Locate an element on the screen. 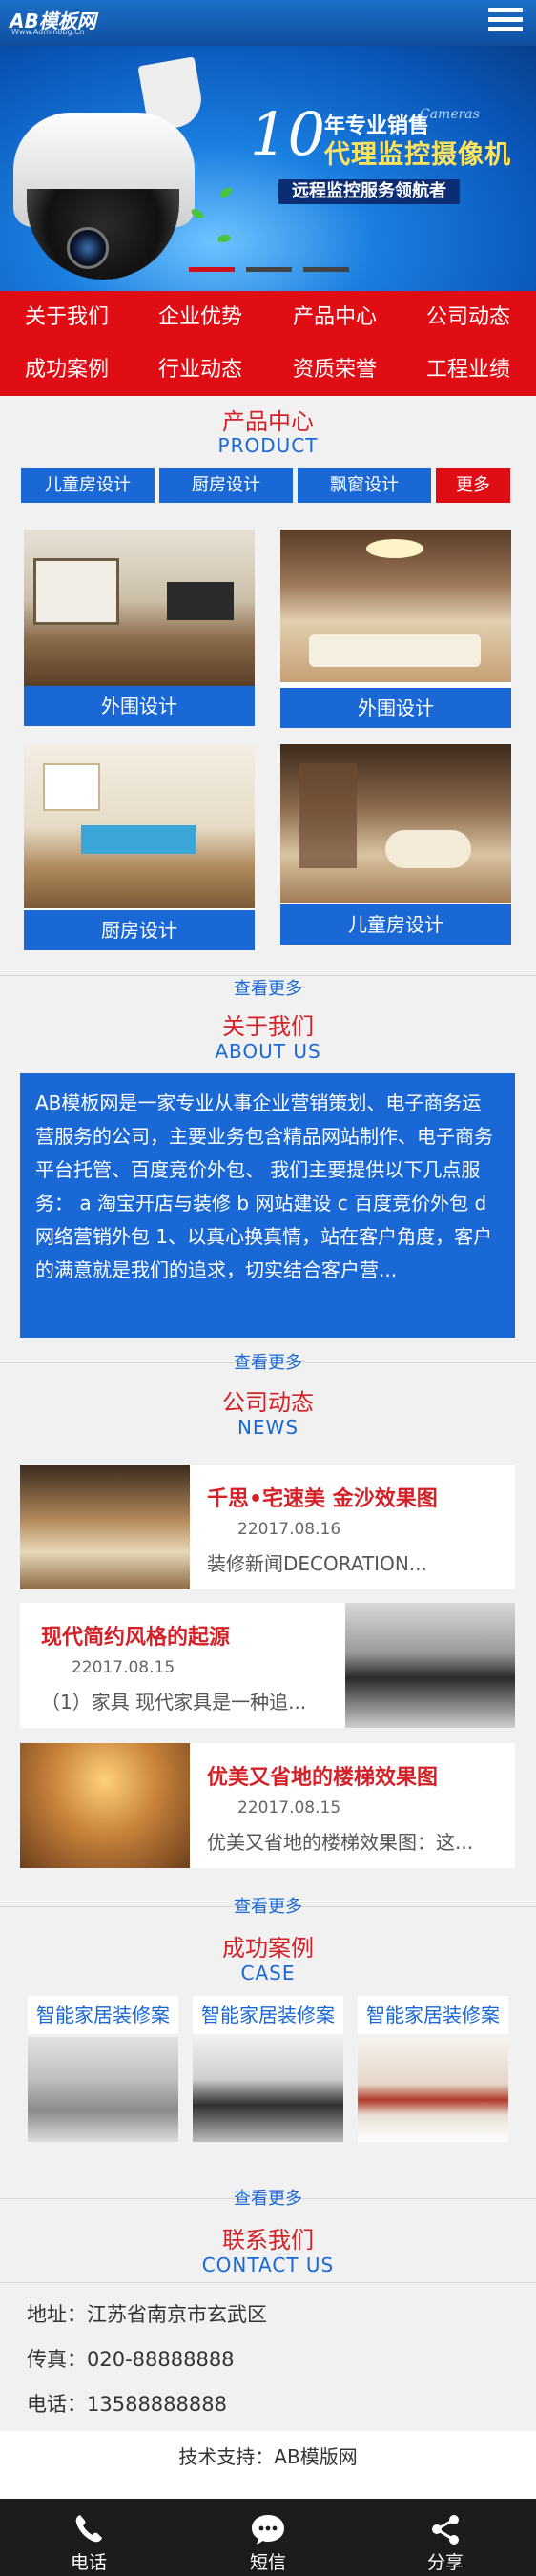  nav-item-cases: 成功案例 is located at coordinates (67, 369).